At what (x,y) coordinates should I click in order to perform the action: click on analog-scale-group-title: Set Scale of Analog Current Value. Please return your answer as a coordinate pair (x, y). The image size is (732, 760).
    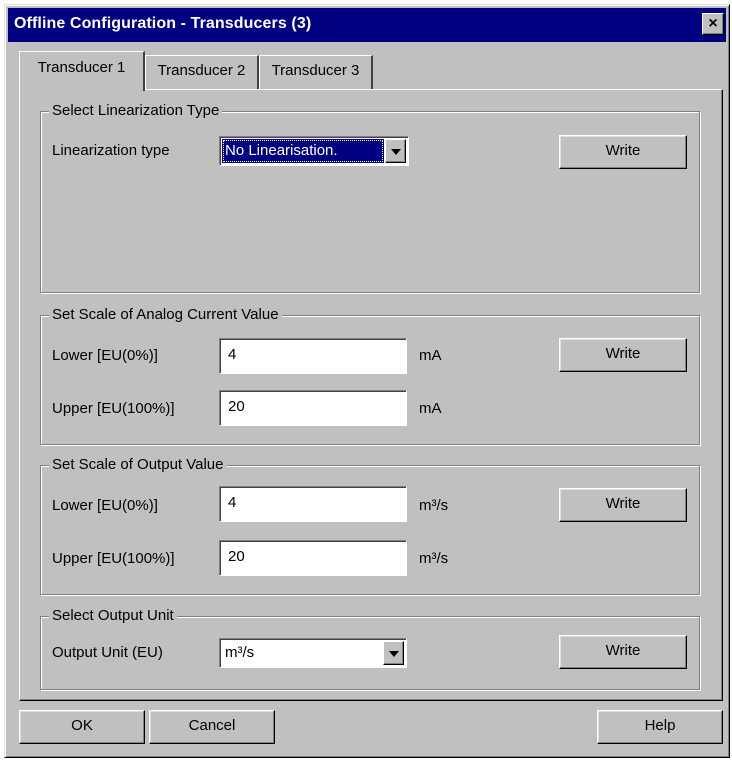
    Looking at the image, I should click on (165, 315).